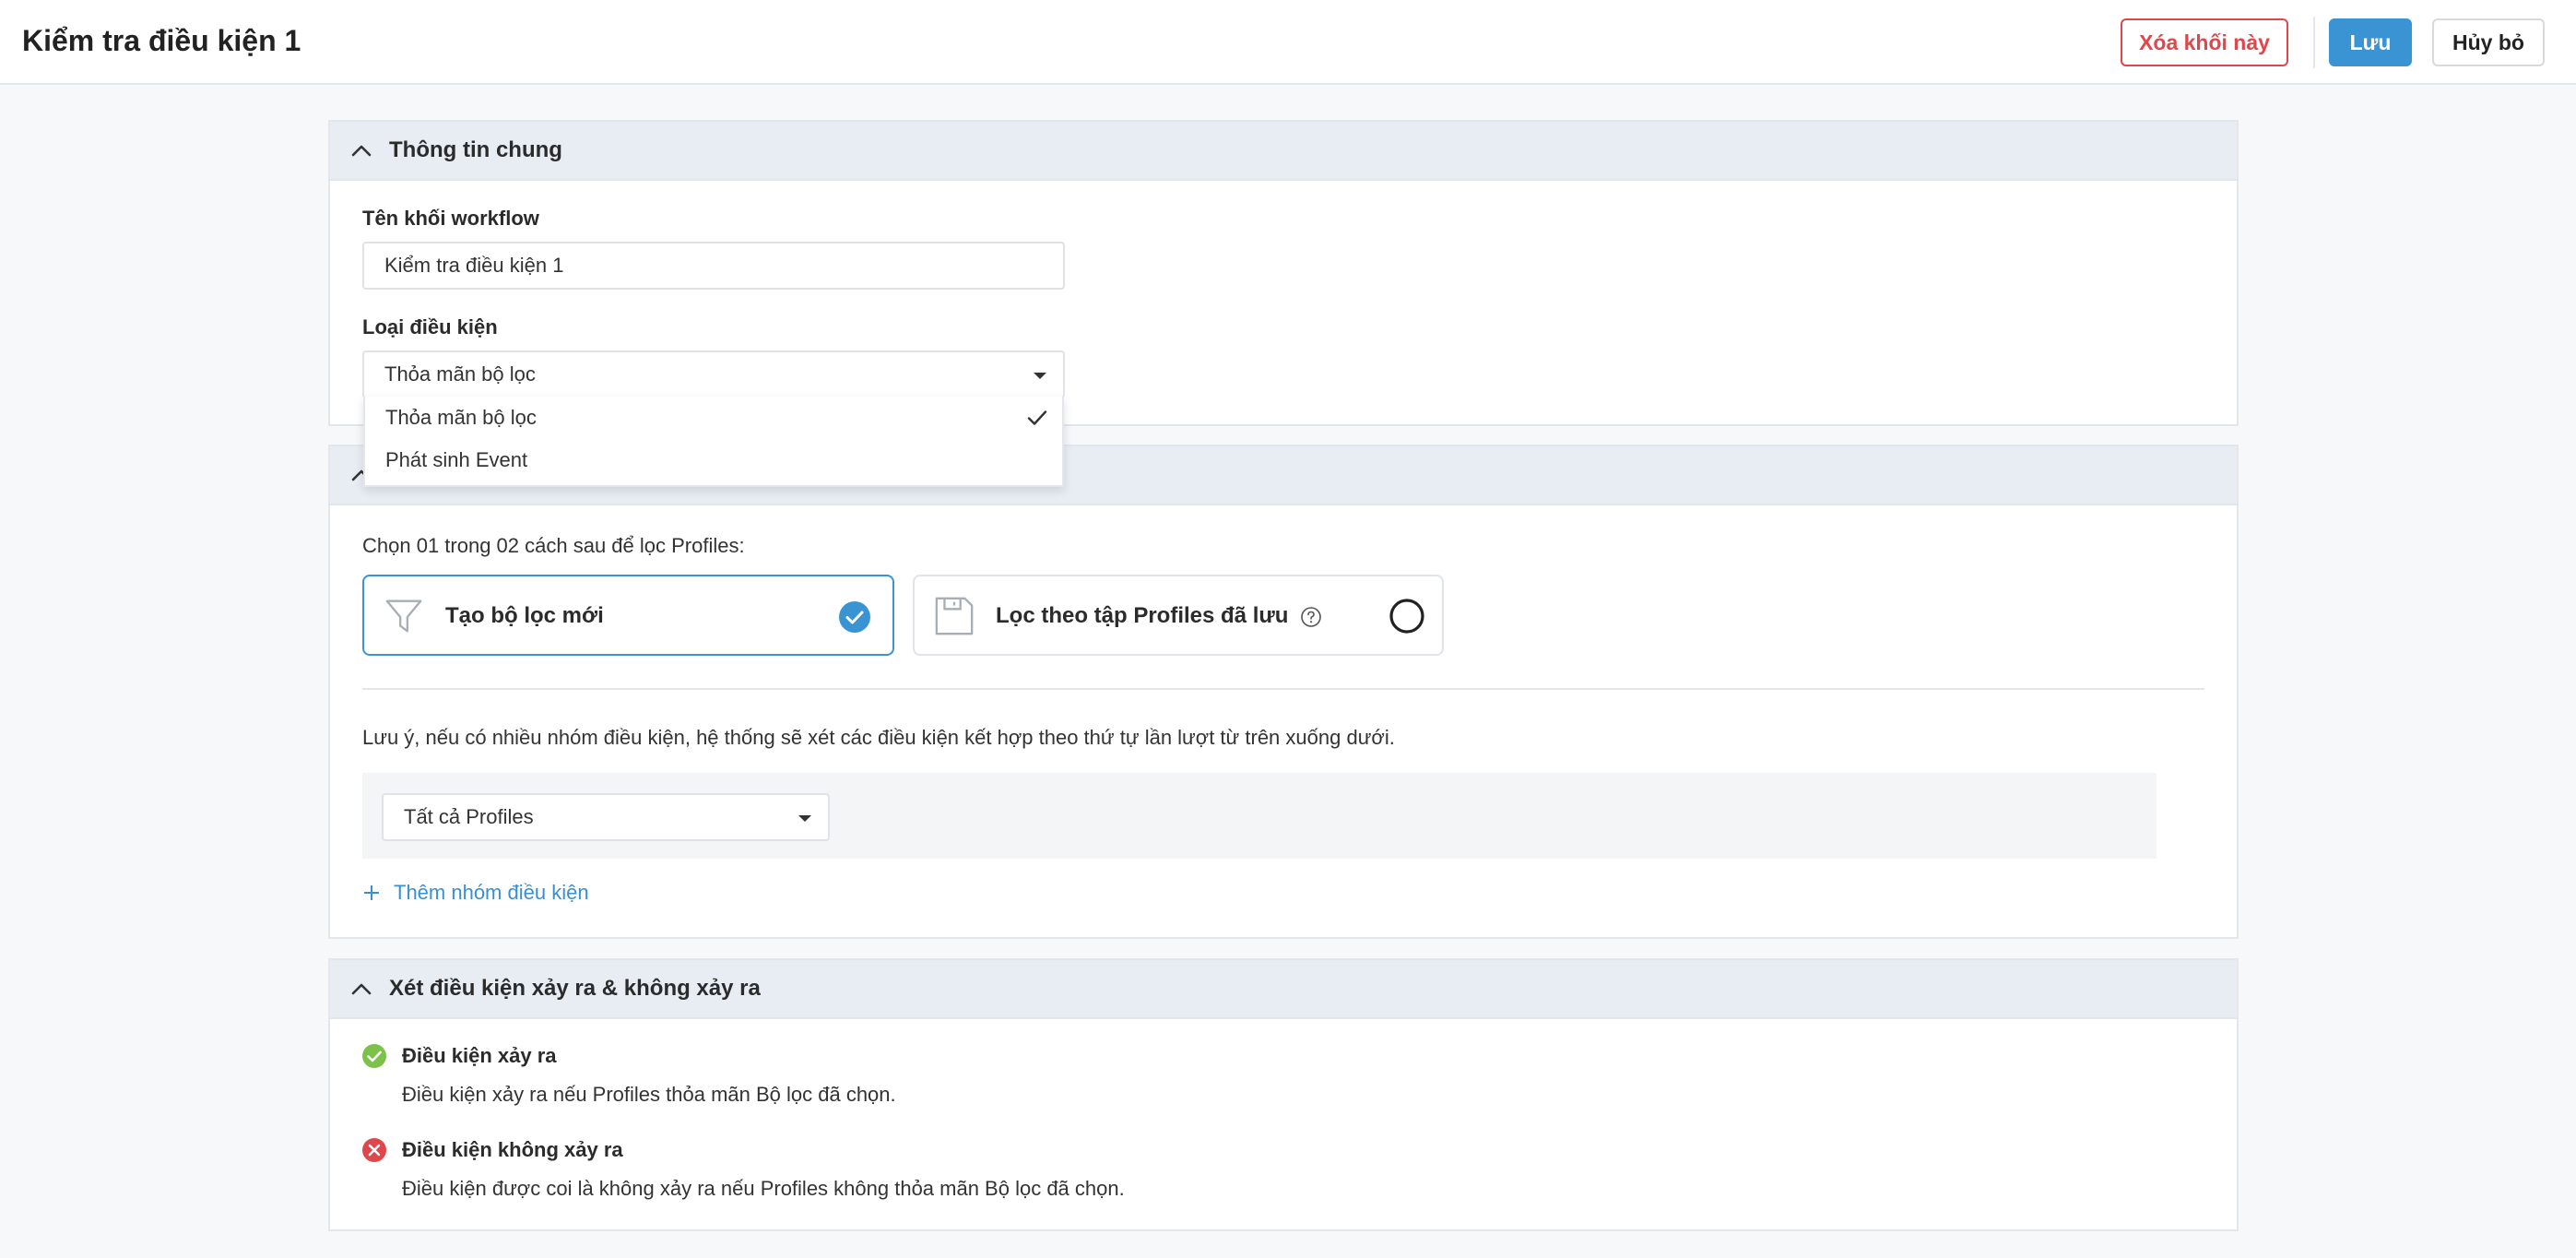 The width and height of the screenshot is (2576, 1258). What do you see at coordinates (854, 617) in the screenshot?
I see `checked-circle-icon` at bounding box center [854, 617].